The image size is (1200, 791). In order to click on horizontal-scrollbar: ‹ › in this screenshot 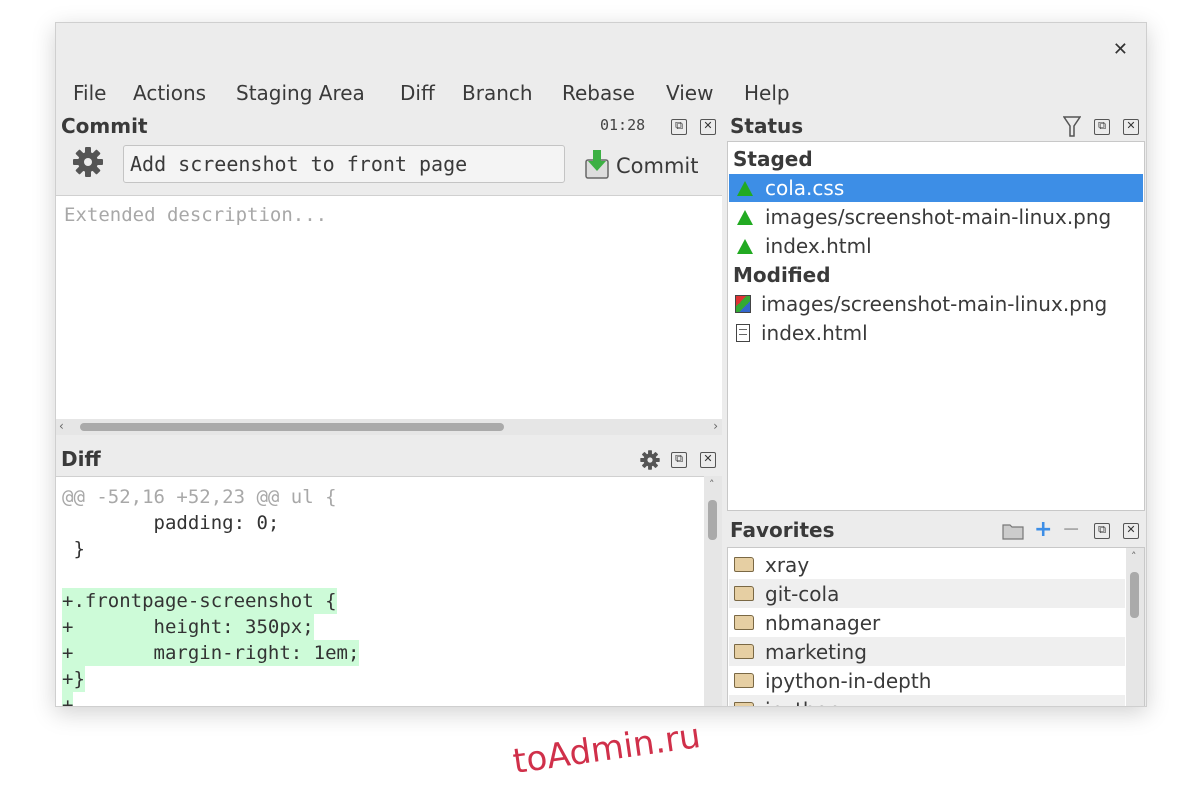, I will do `click(389, 427)`.